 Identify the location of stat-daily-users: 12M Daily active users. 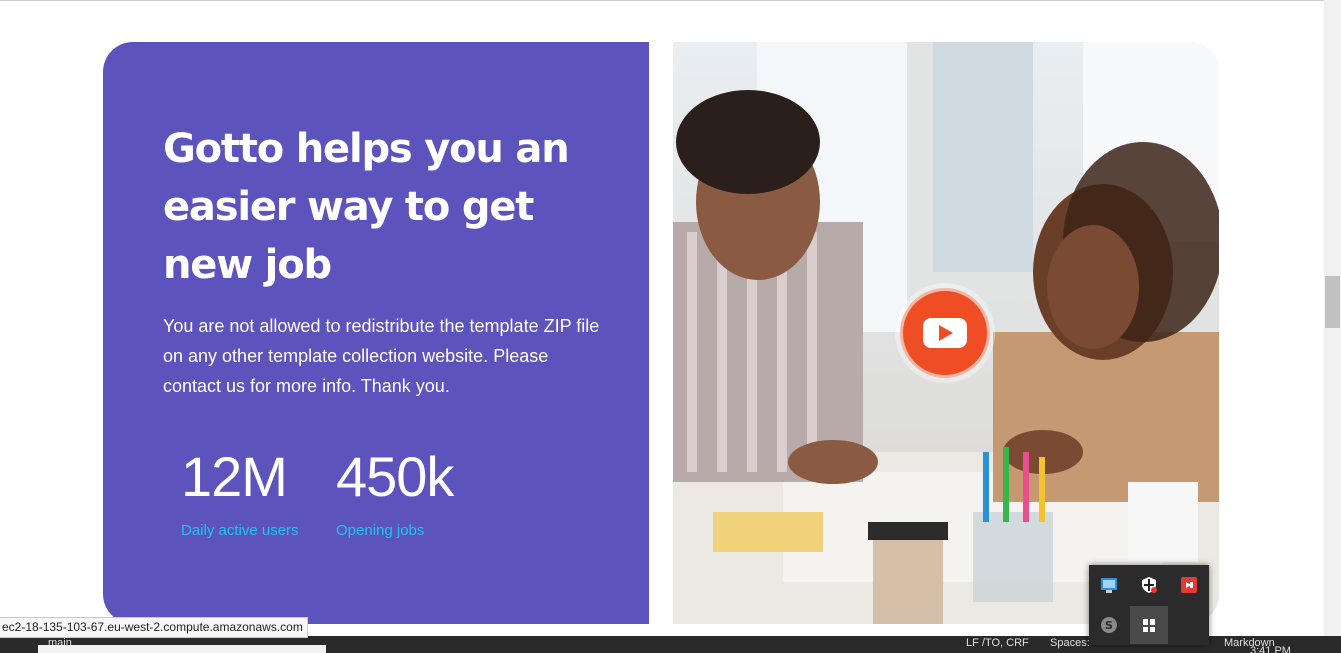
(240, 492).